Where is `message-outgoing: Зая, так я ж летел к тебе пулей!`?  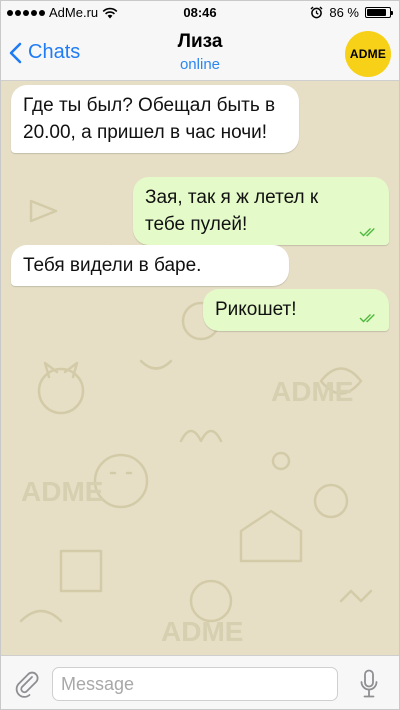 message-outgoing: Зая, так я ж летел к тебе пулей! is located at coordinates (261, 211).